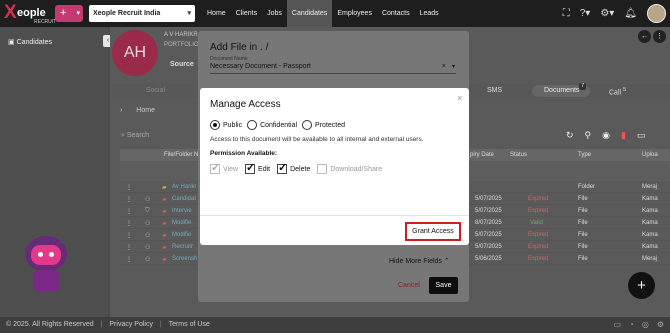 This screenshot has height=333, width=670. Describe the element at coordinates (182, 247) in the screenshot. I see `file-name: Recruitr` at that location.